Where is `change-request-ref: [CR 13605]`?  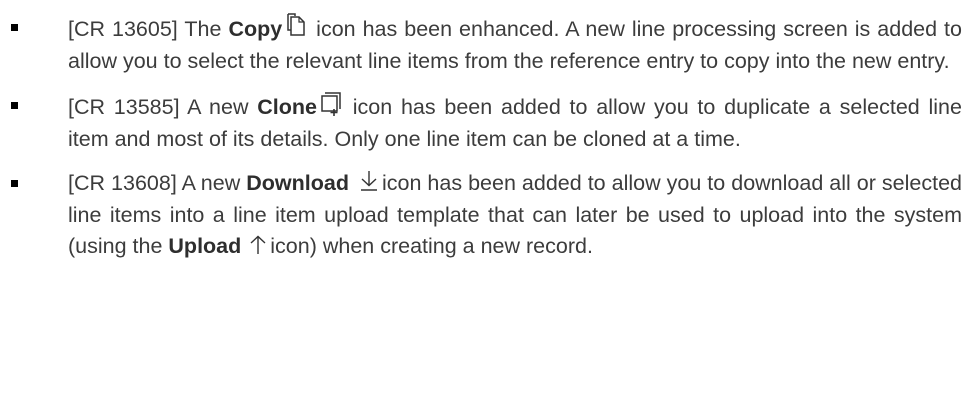
change-request-ref: [CR 13605] is located at coordinates (123, 29).